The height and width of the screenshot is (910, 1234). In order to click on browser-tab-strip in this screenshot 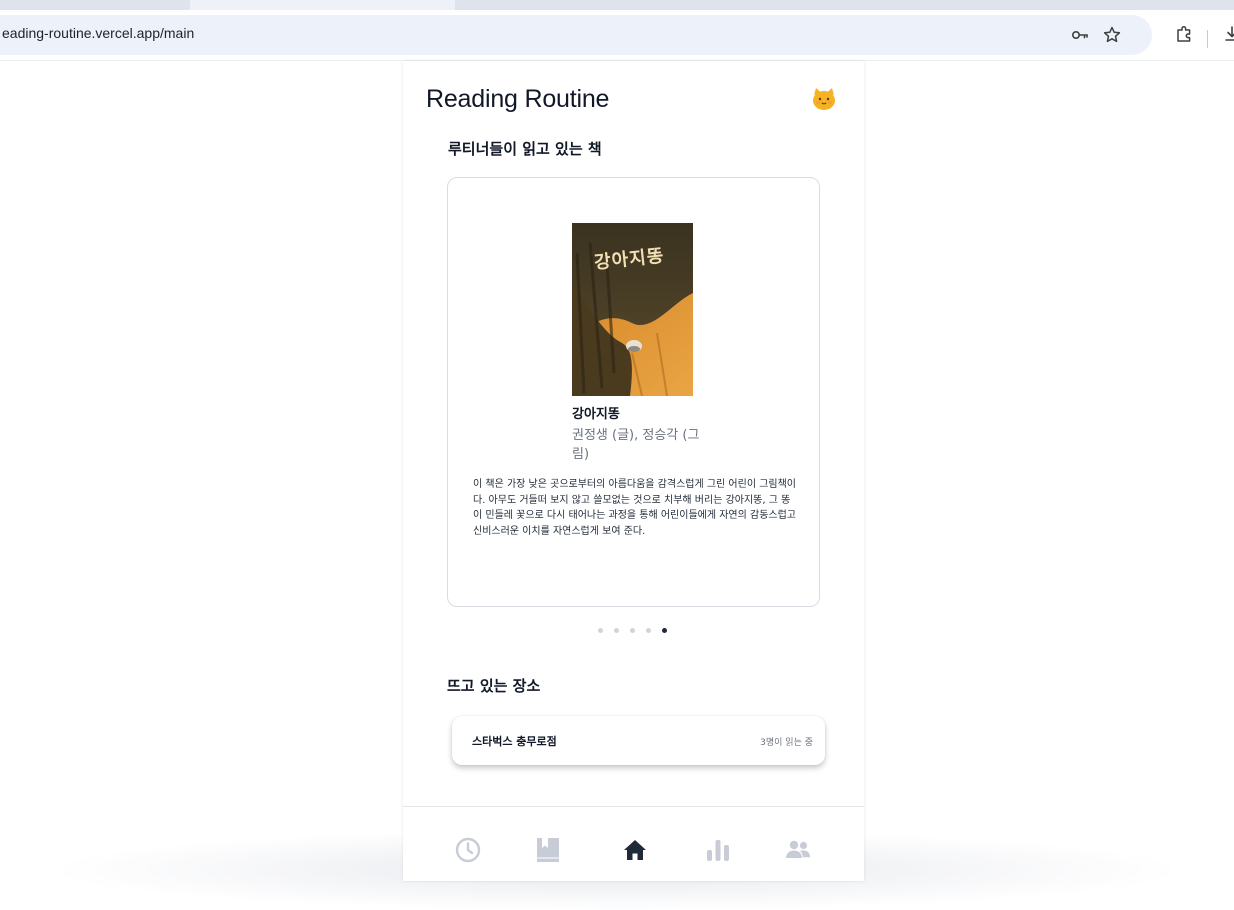, I will do `click(617, 5)`.